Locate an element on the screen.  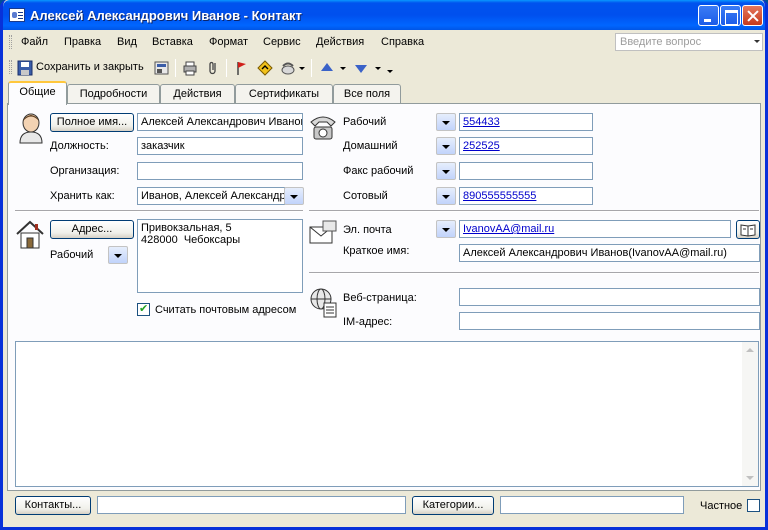
address-type-label: Рабочий is located at coordinates (72, 255).